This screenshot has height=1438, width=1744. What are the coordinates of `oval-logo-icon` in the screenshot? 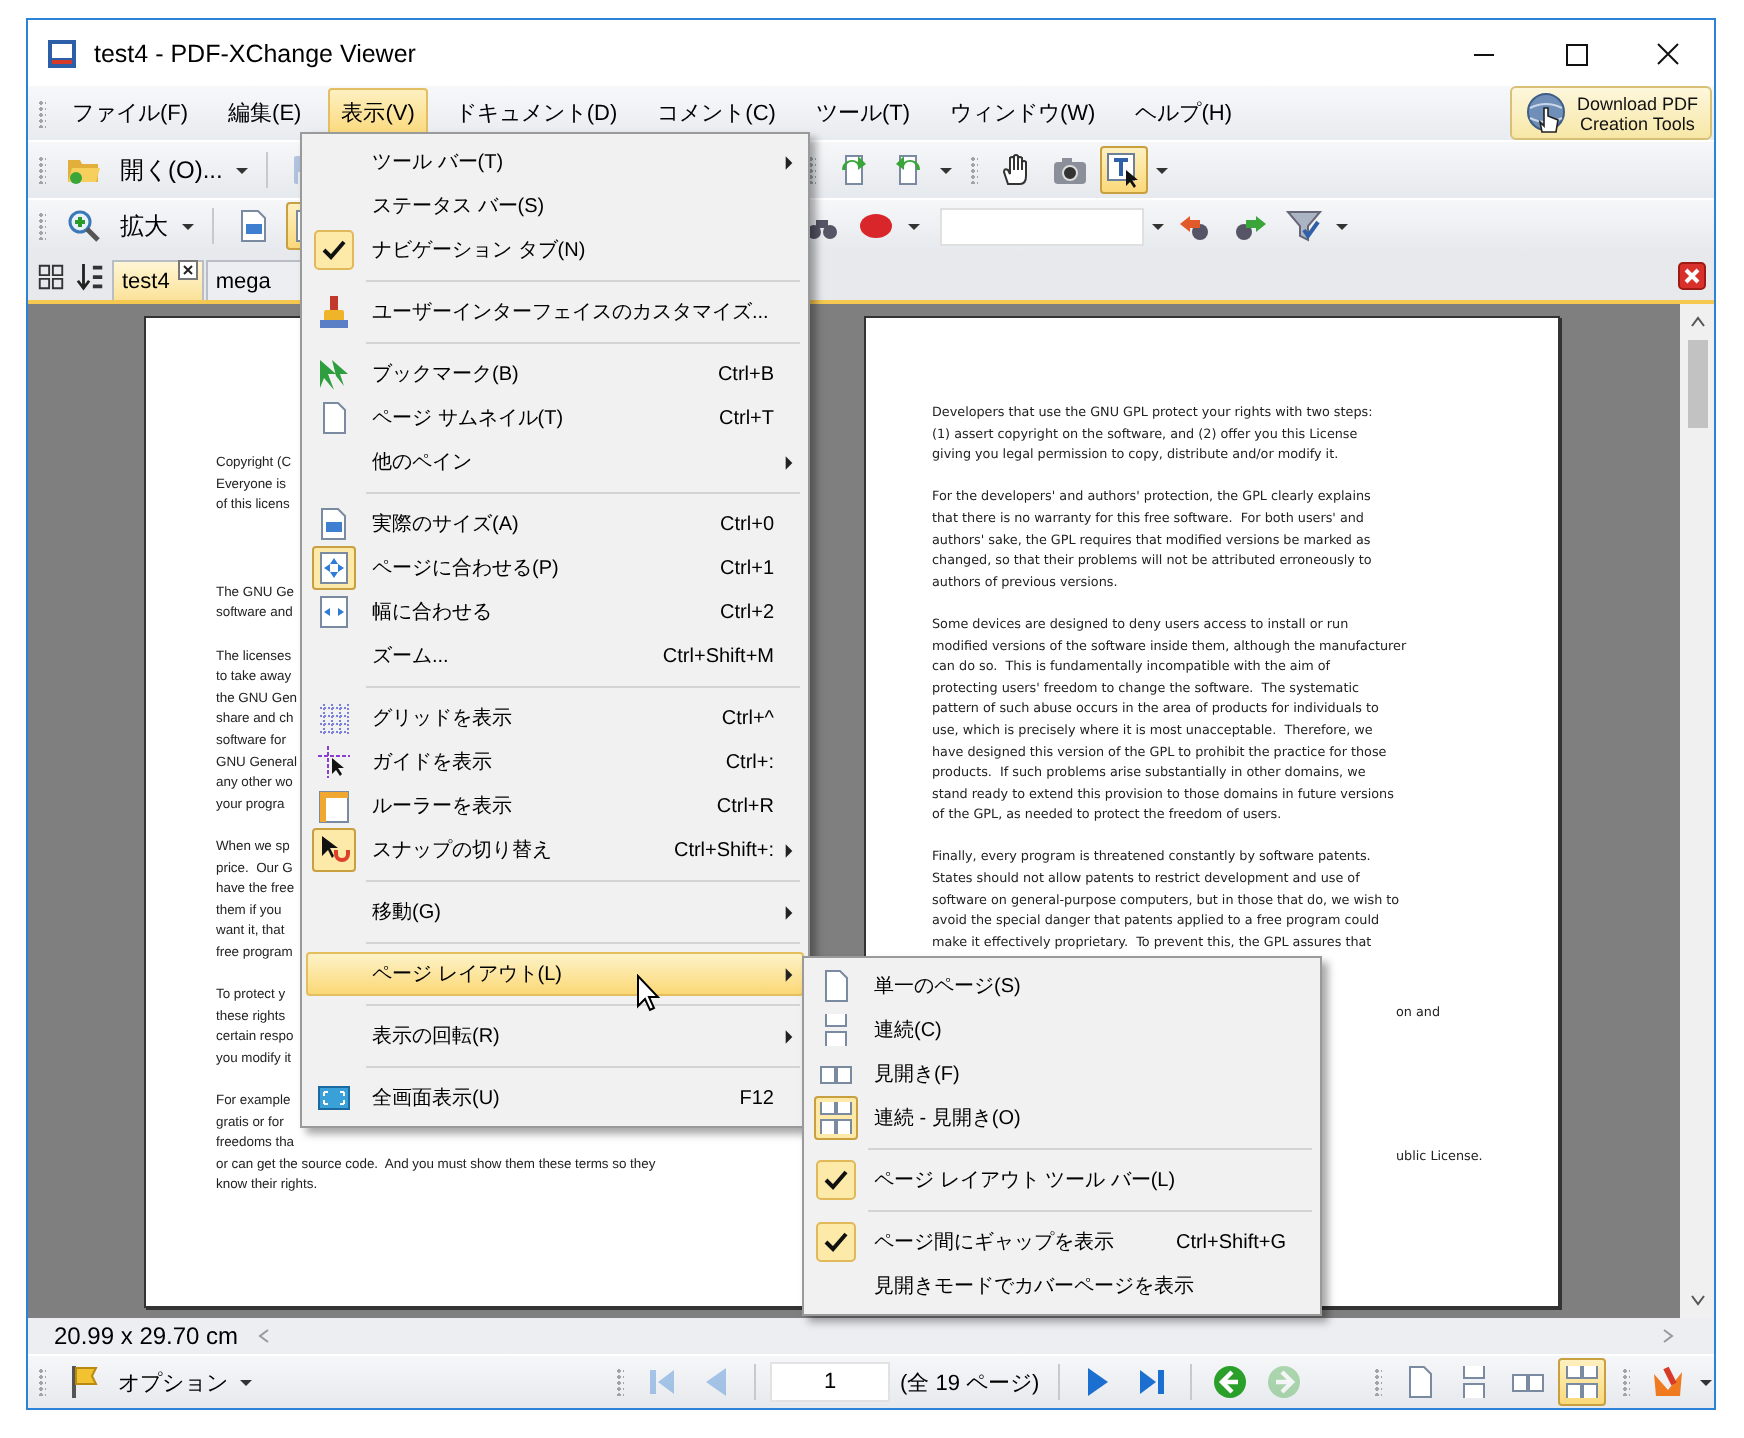 It's located at (876, 226).